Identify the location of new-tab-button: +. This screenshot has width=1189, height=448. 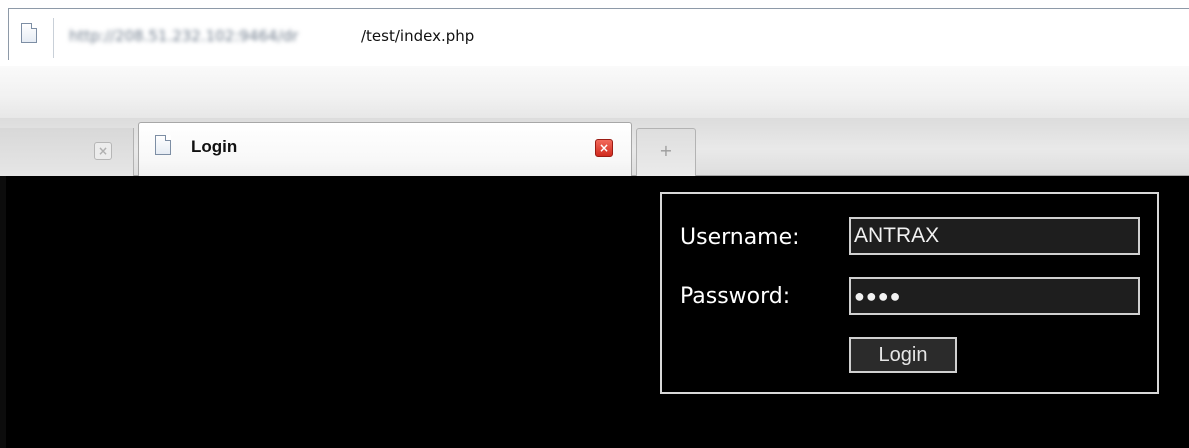
(666, 152).